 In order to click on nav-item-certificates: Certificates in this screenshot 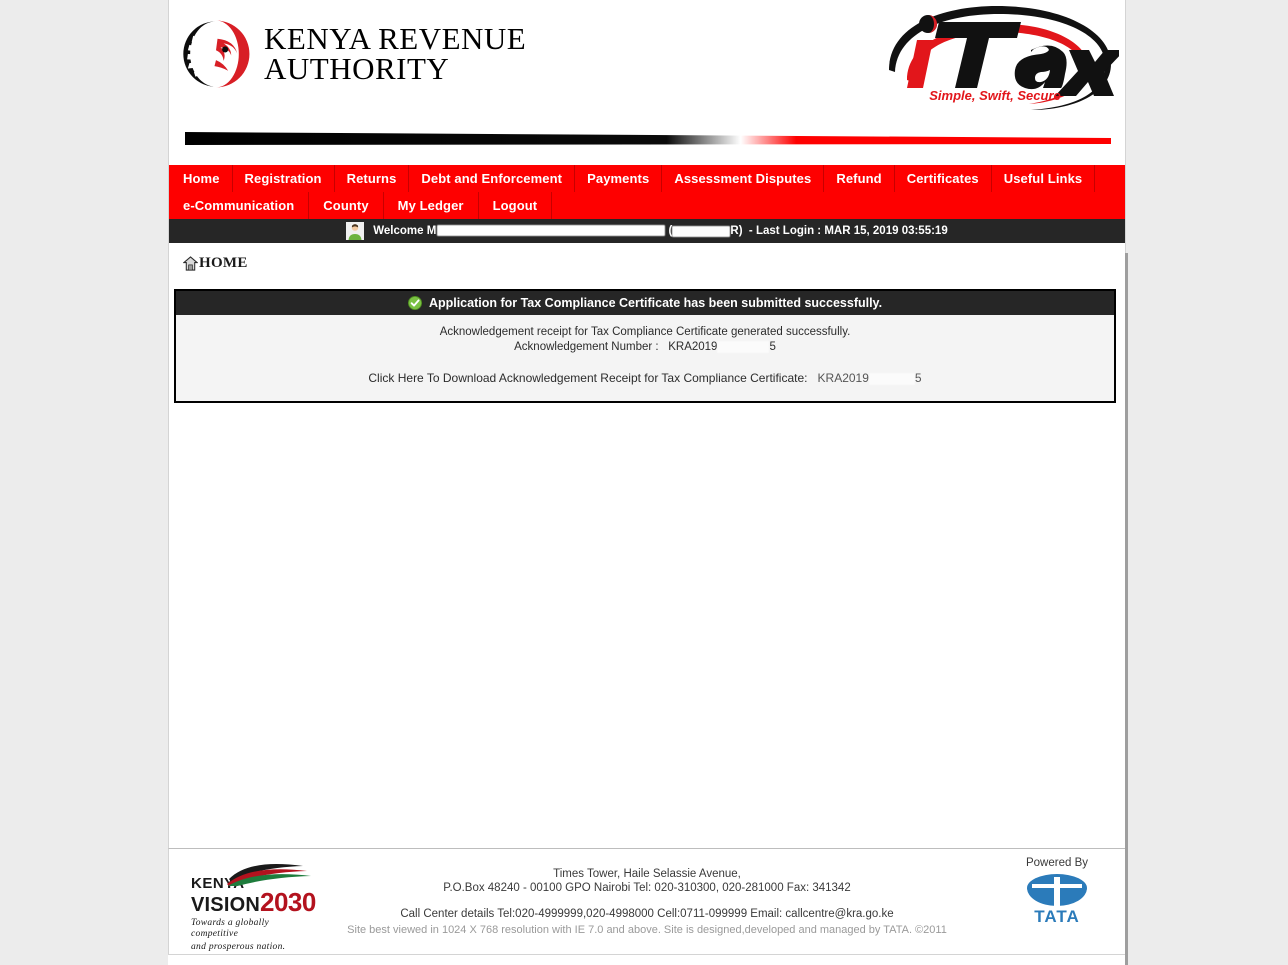, I will do `click(943, 178)`.